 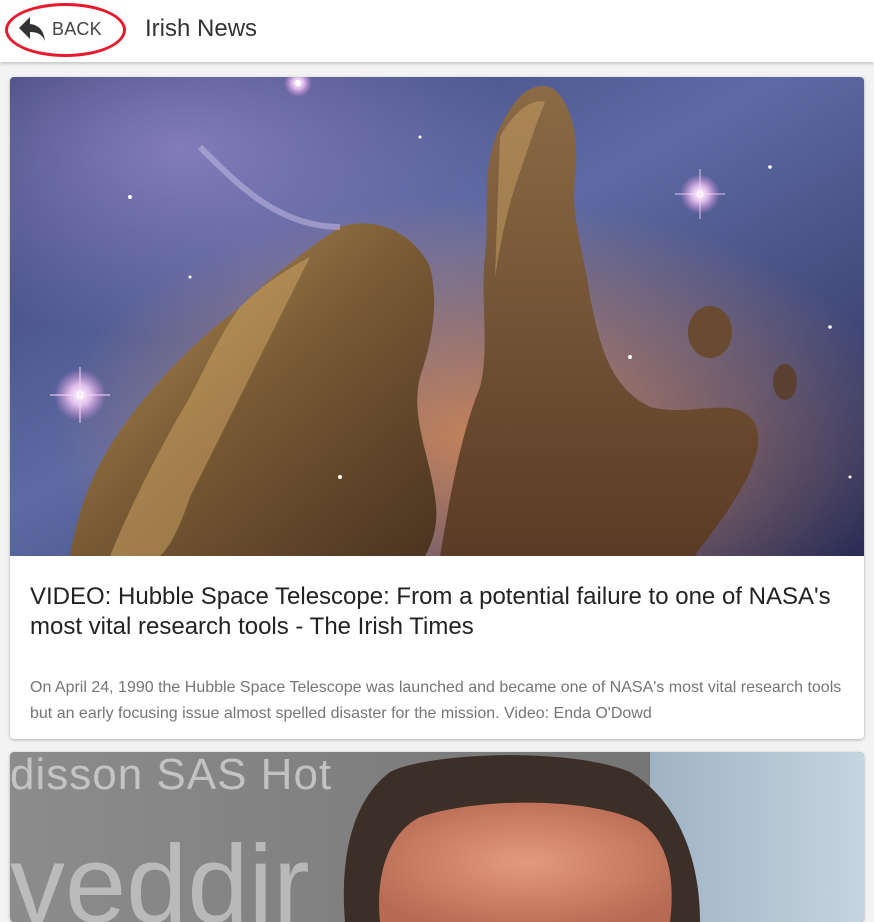 I want to click on app-bar: BACK Irish News, so click(x=437, y=31).